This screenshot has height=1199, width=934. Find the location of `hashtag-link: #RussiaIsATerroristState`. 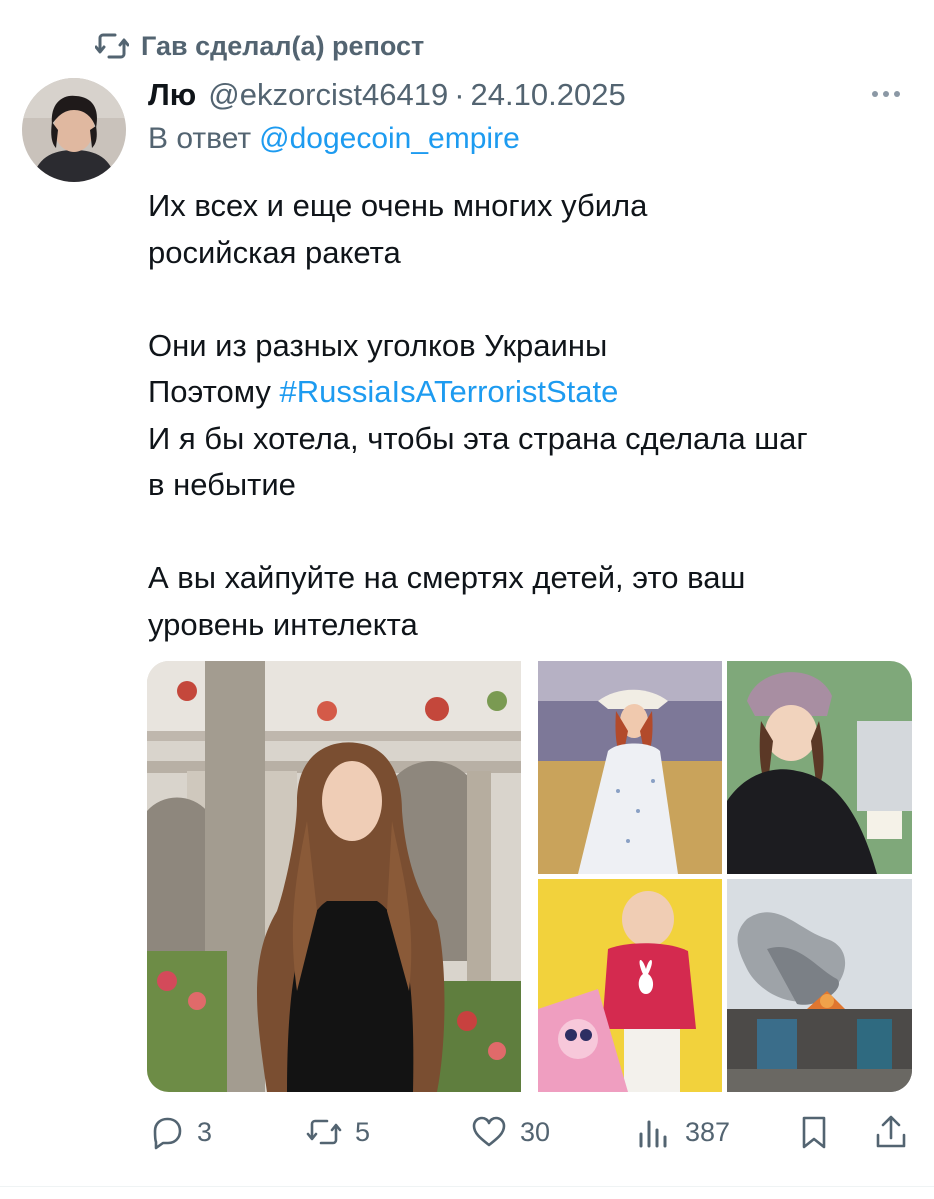

hashtag-link: #RussiaIsATerroristState is located at coordinates (449, 391).